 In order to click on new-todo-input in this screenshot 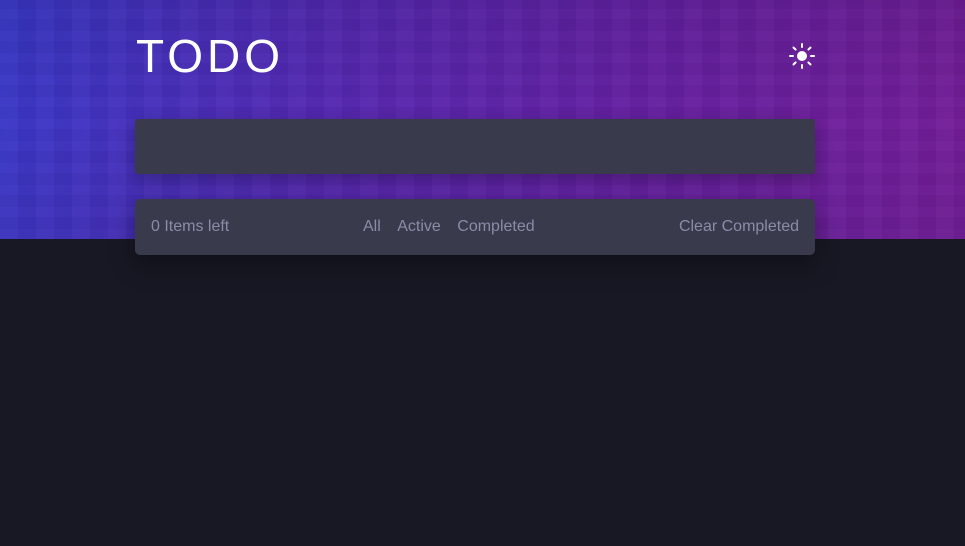, I will do `click(475, 146)`.